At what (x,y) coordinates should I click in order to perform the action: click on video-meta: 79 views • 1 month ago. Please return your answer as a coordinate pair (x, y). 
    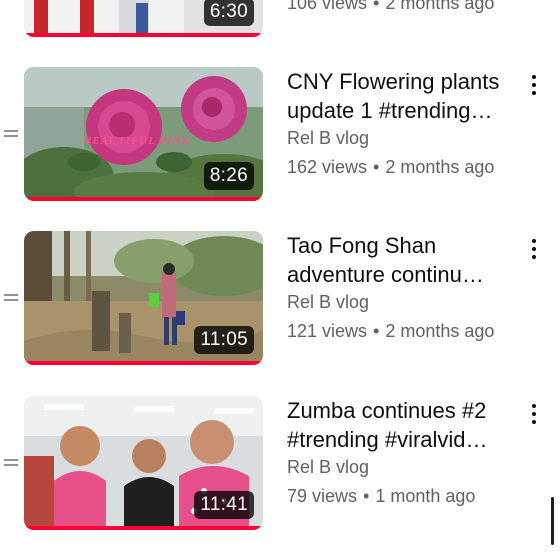
    Looking at the image, I should click on (407, 496).